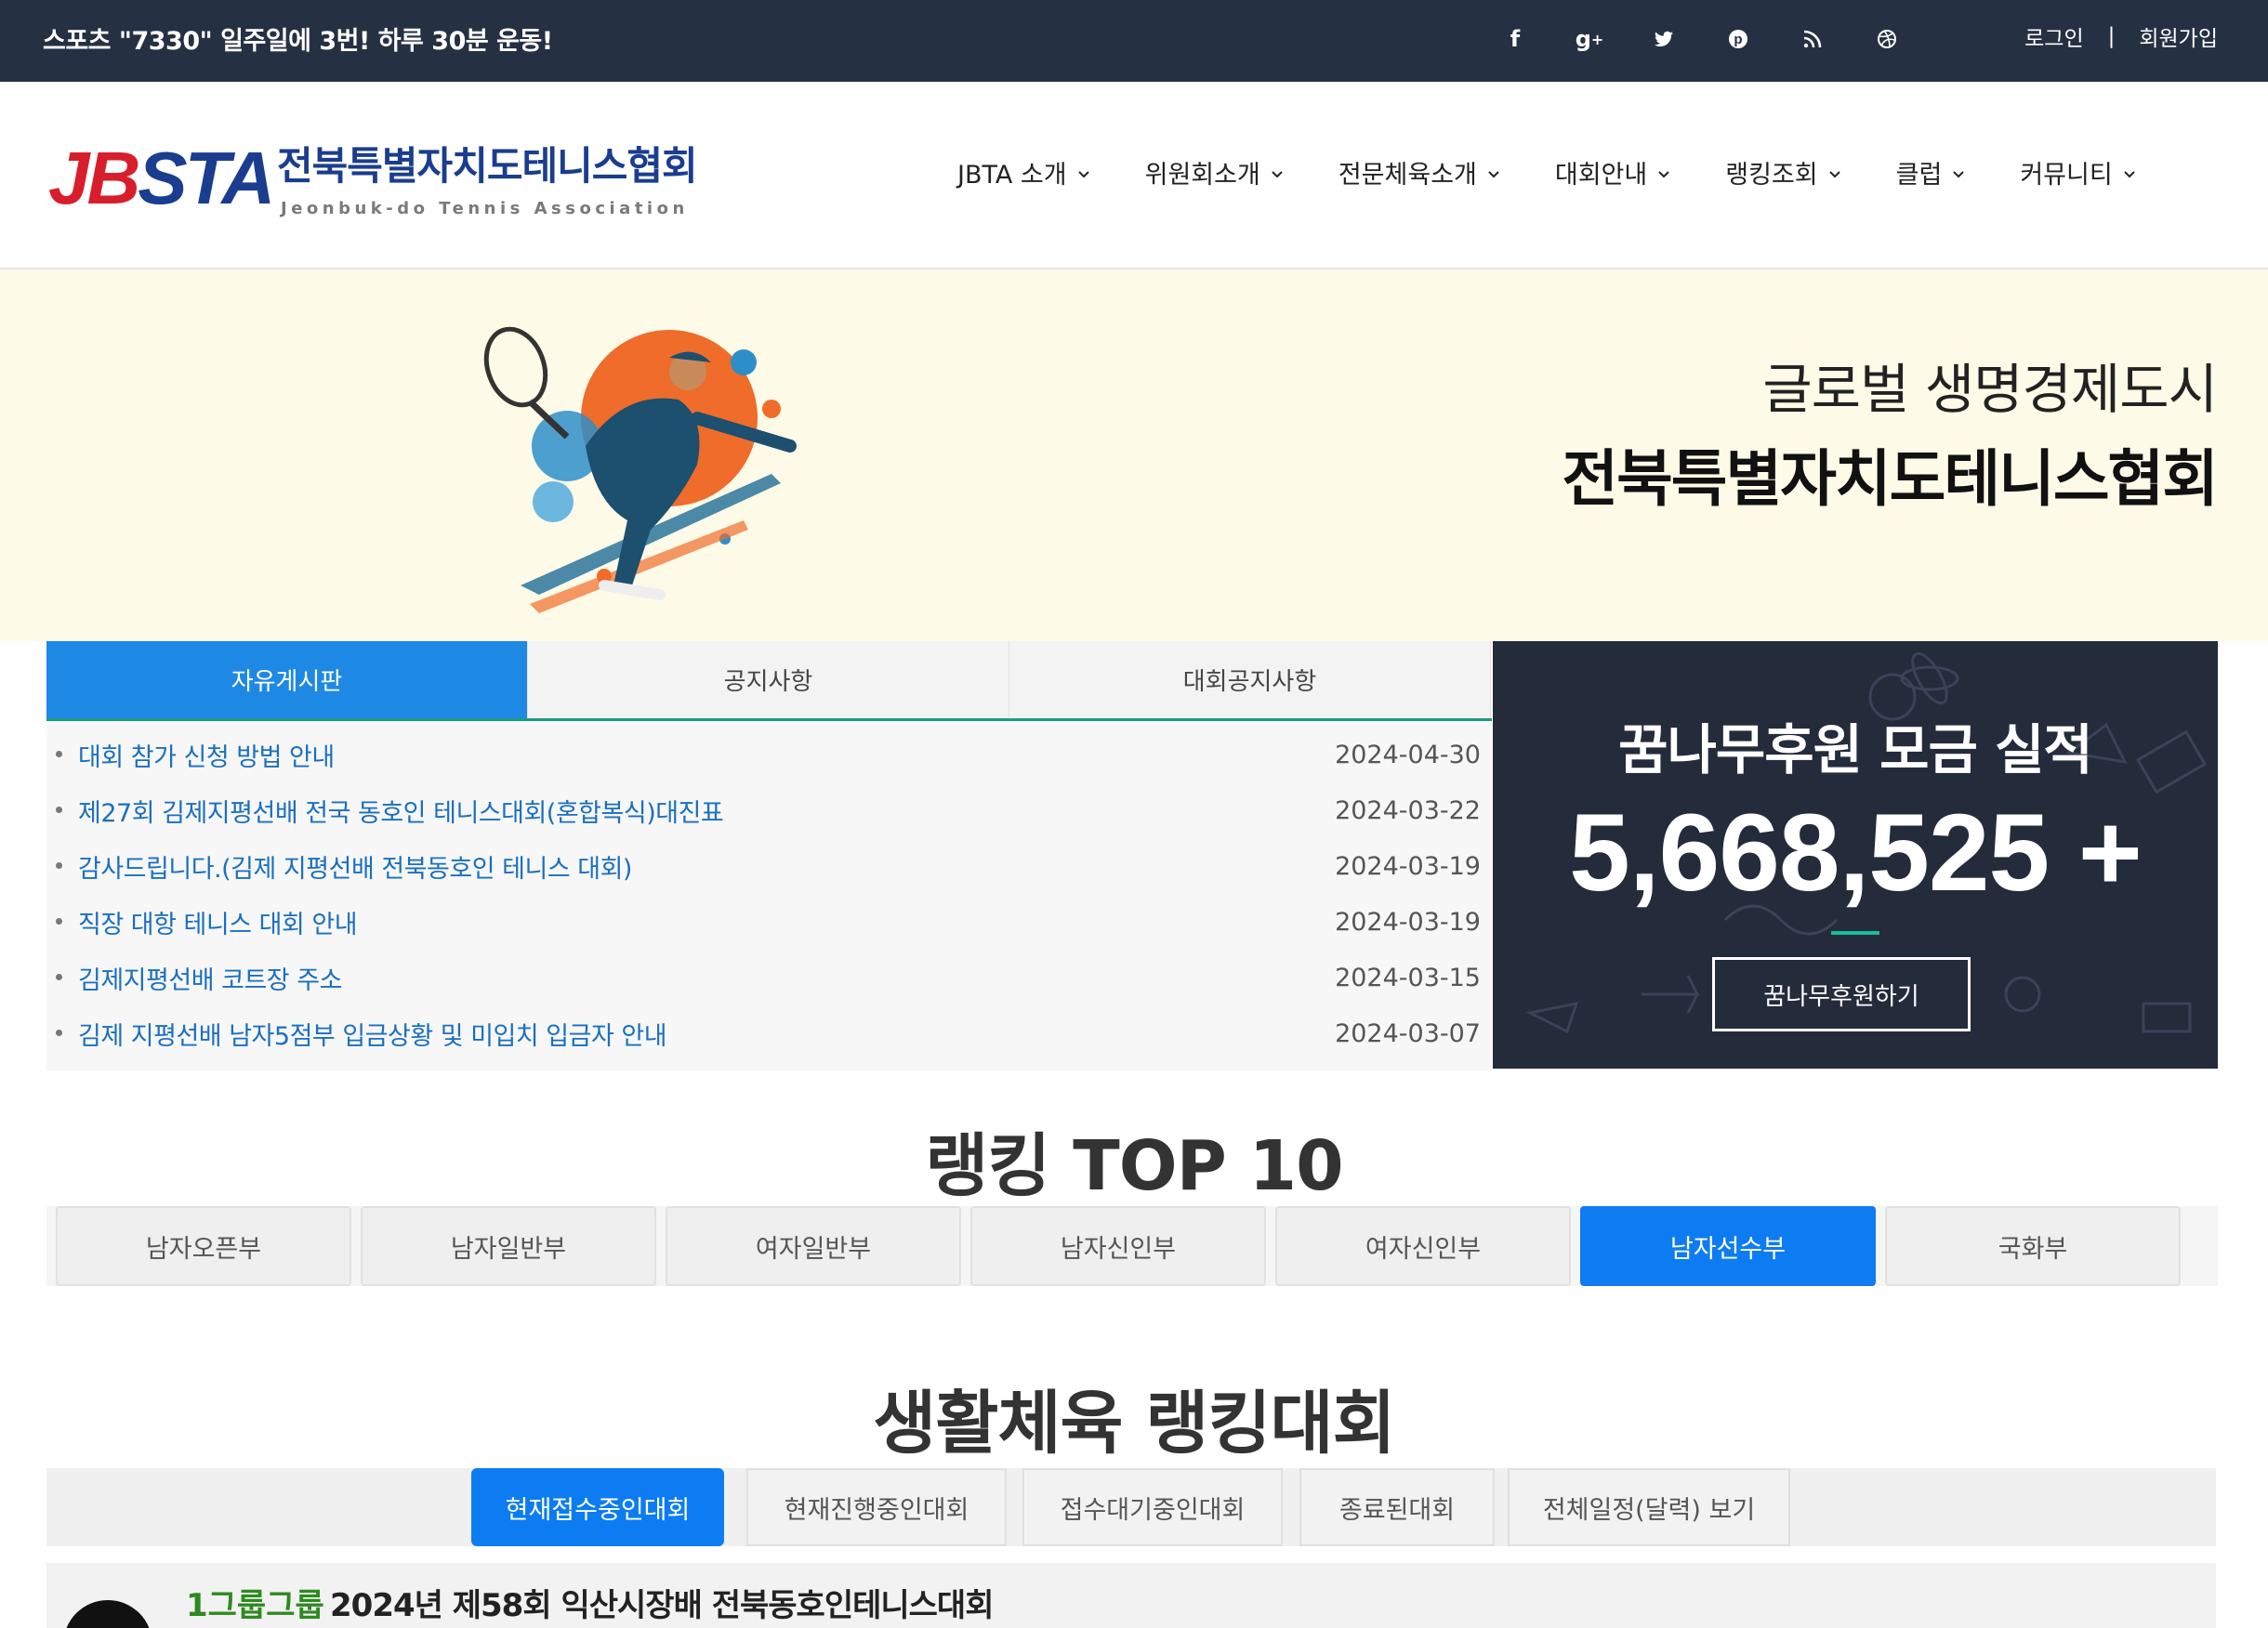 This screenshot has width=2268, height=1628. What do you see at coordinates (1664, 39) in the screenshot?
I see `twitter-icon` at bounding box center [1664, 39].